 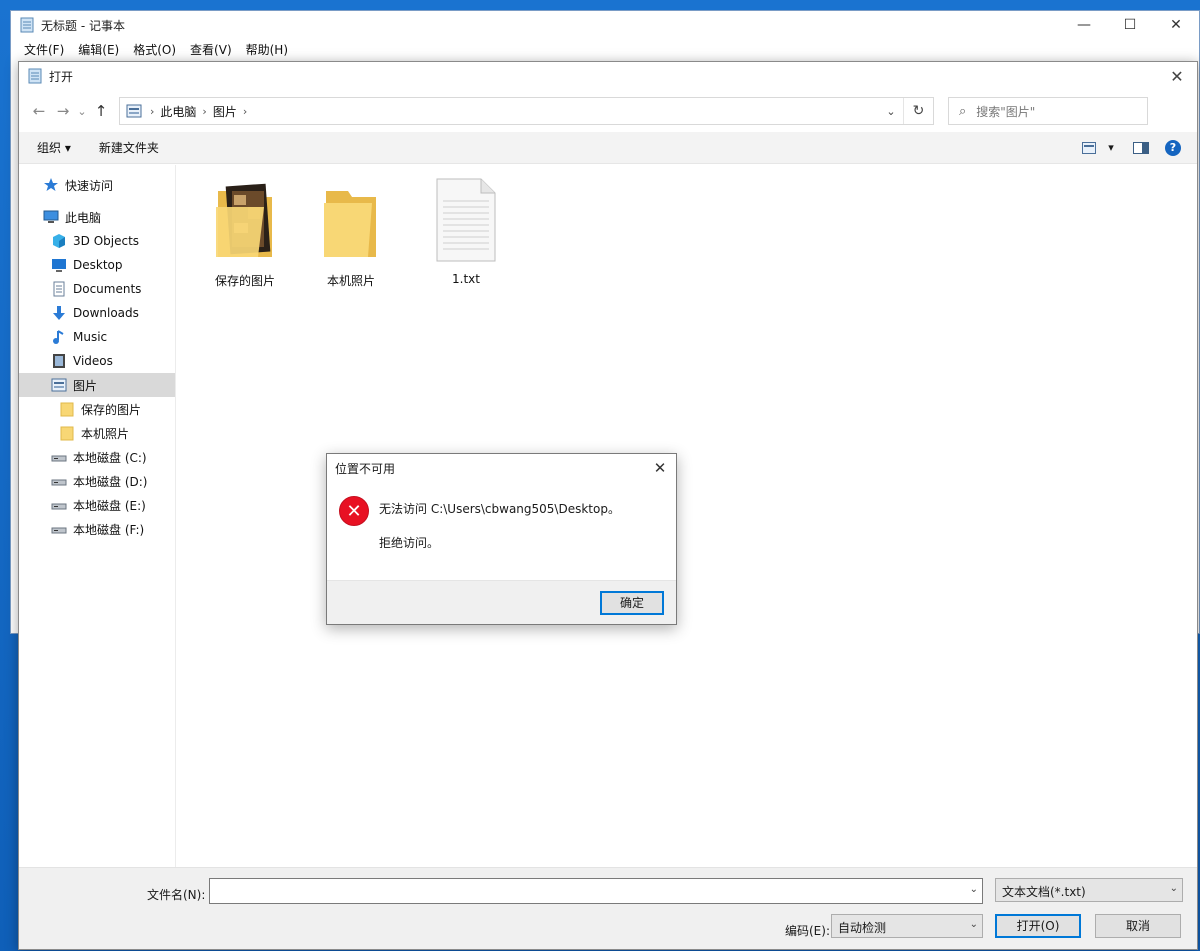 I want to click on menu-format: 格式(O), so click(x=154, y=49).